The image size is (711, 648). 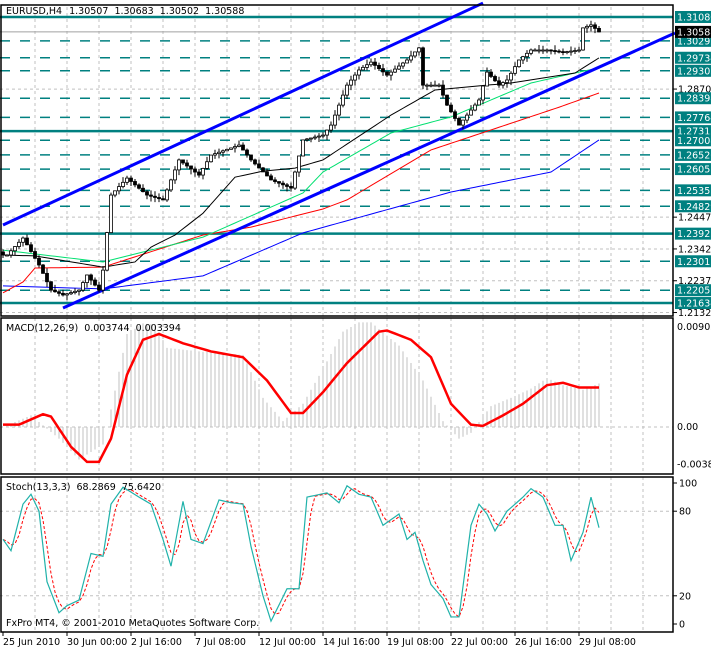 I want to click on macd-axis-label: -0.00381, so click(x=694, y=464).